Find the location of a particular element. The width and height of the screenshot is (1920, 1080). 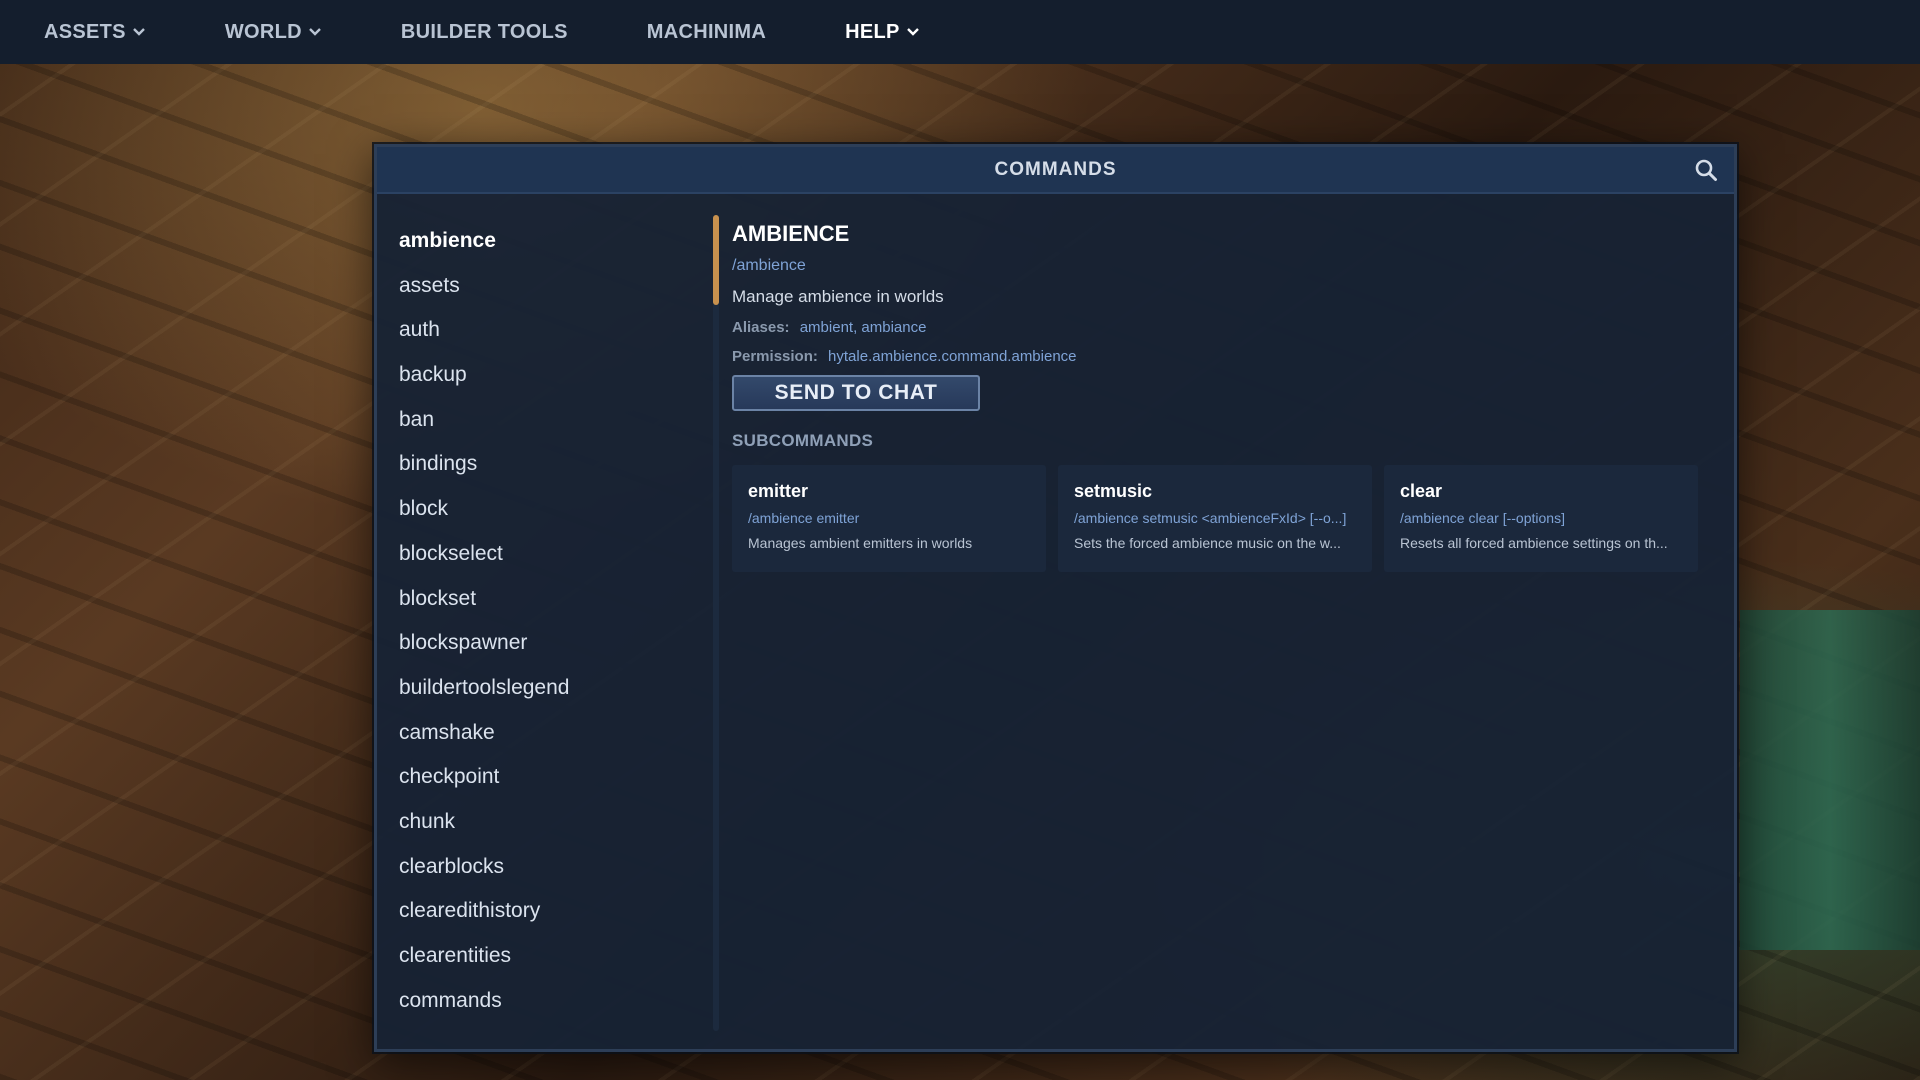

command-list-item: assets is located at coordinates (549, 286).